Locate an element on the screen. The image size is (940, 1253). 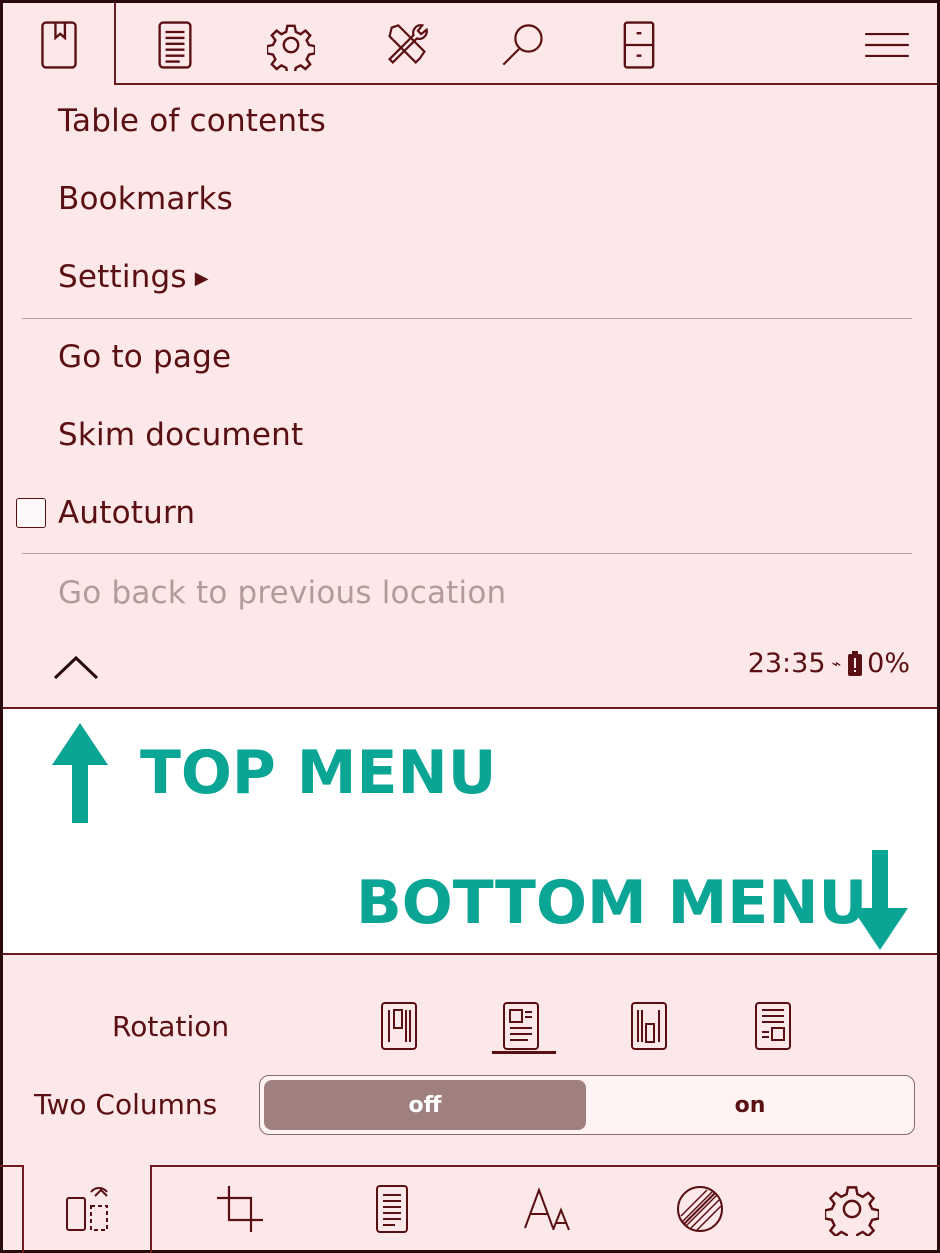
font-size-icon is located at coordinates (548, 1209).